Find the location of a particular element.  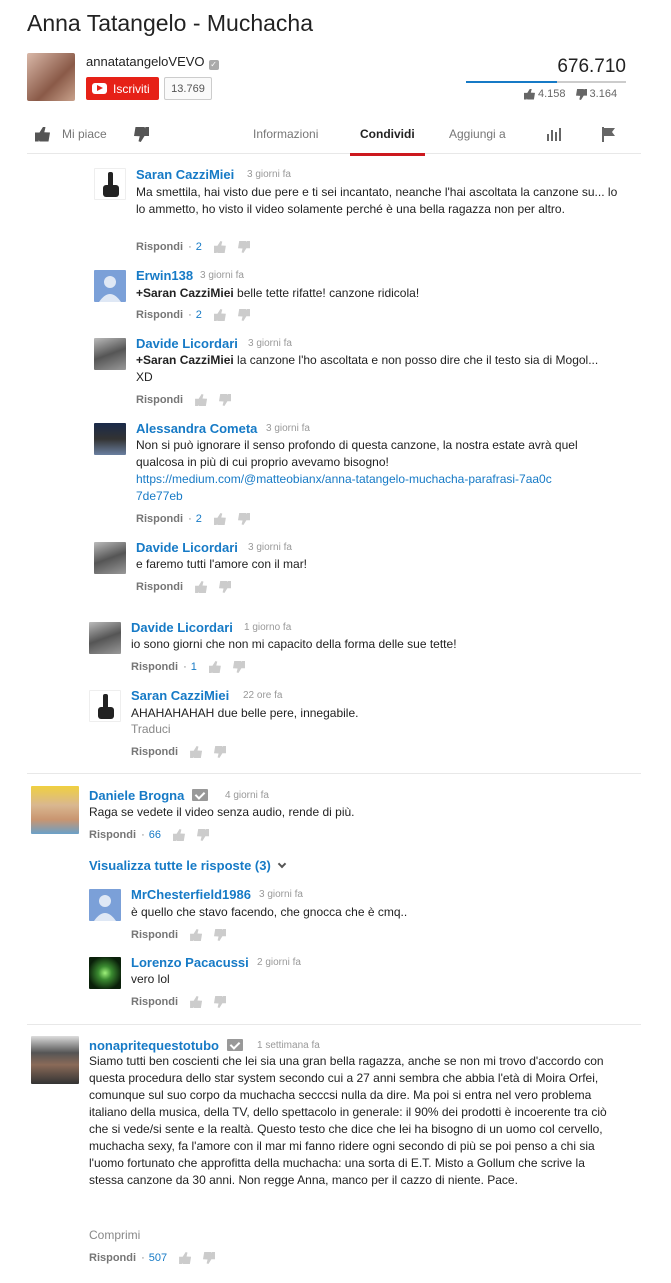

comment-time: 1 settimana fa is located at coordinates (288, 1045).